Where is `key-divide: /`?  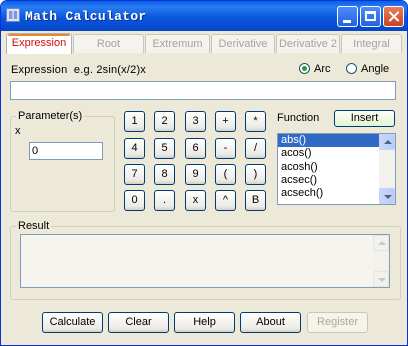
key-divide: / is located at coordinates (255, 148).